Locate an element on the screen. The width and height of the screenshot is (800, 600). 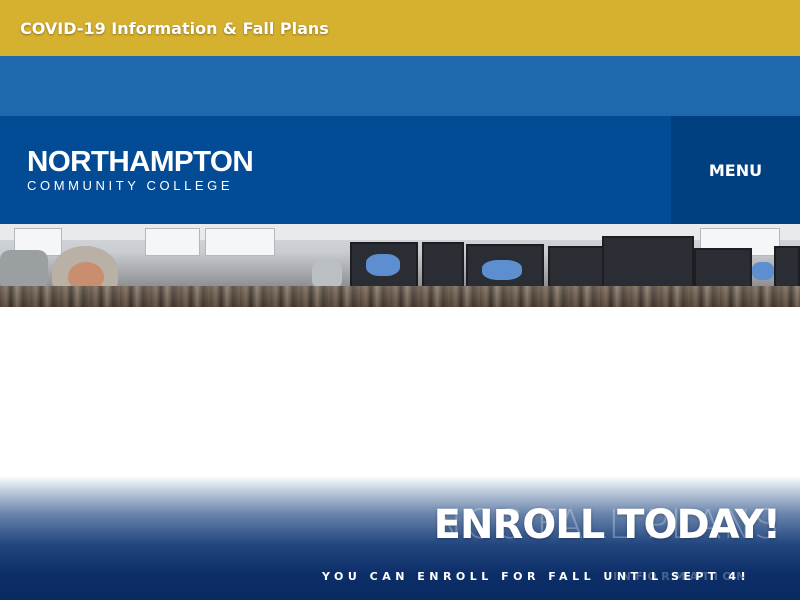
banner-subtitle: YOU CAN ENROLL FOR FALL UNTIL SEPT 4! is located at coordinates (535, 576).